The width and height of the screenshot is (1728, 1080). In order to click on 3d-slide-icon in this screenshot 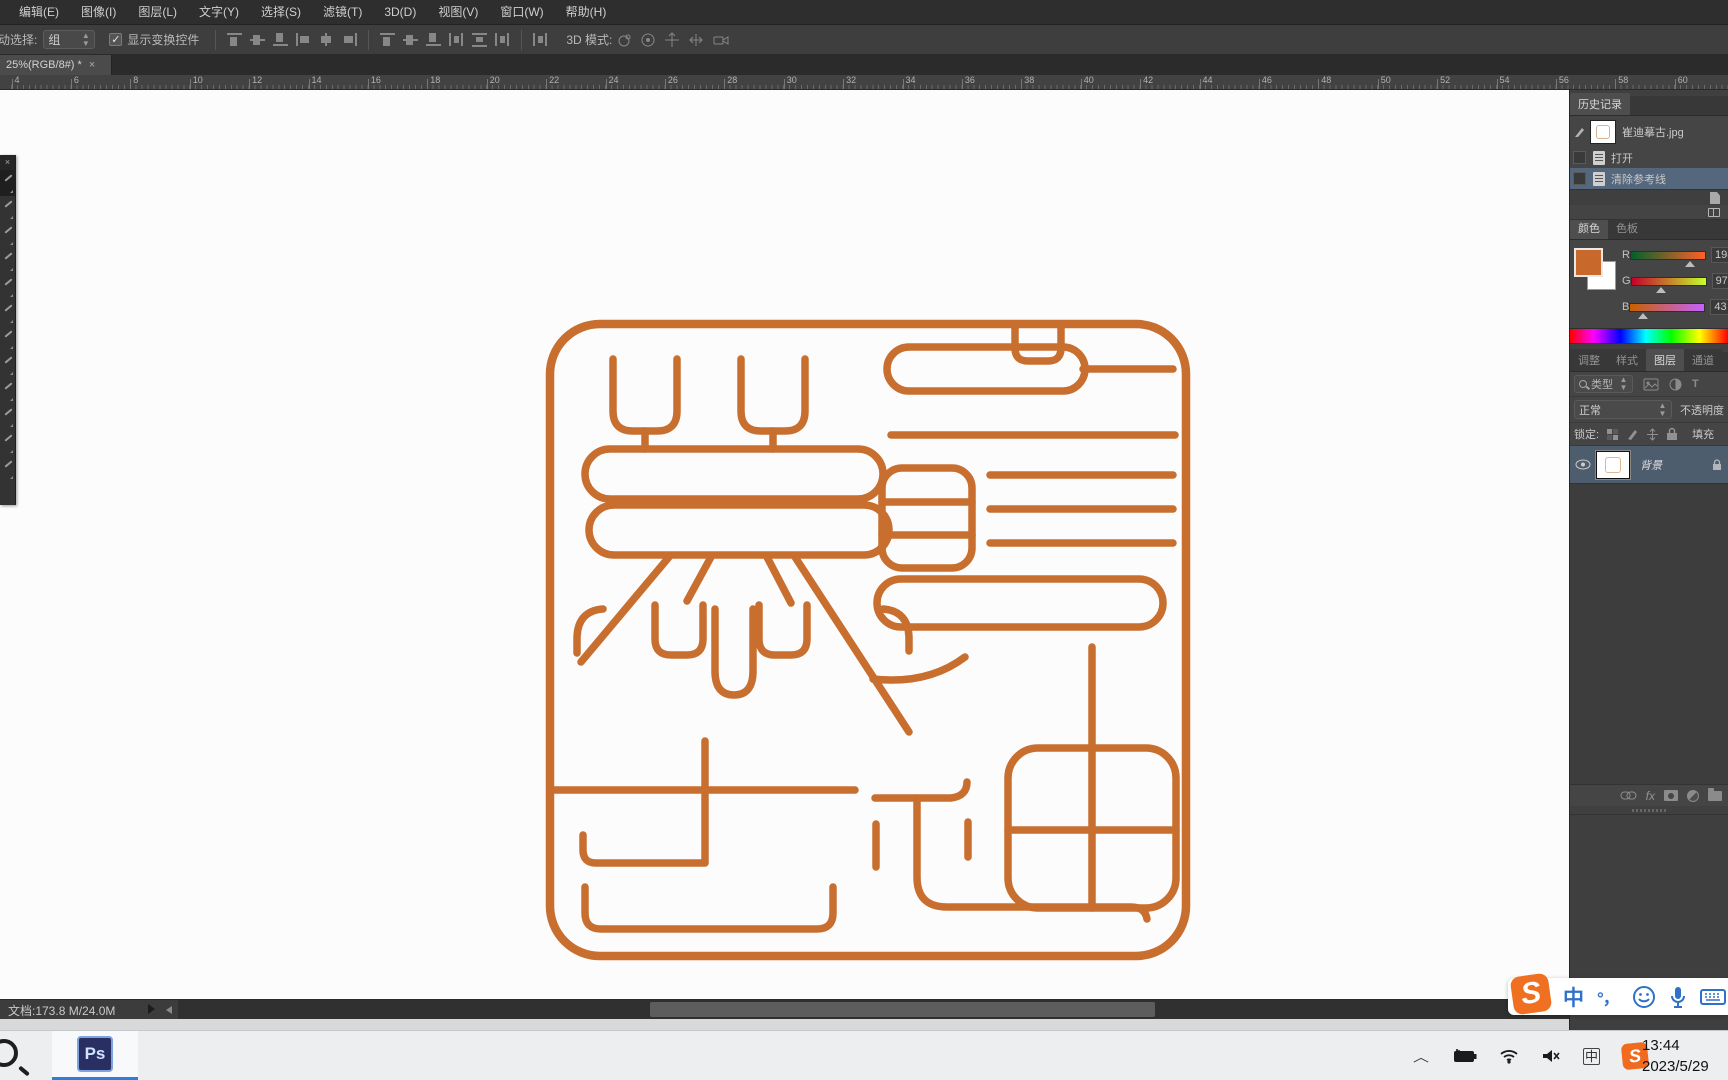, I will do `click(696, 40)`.